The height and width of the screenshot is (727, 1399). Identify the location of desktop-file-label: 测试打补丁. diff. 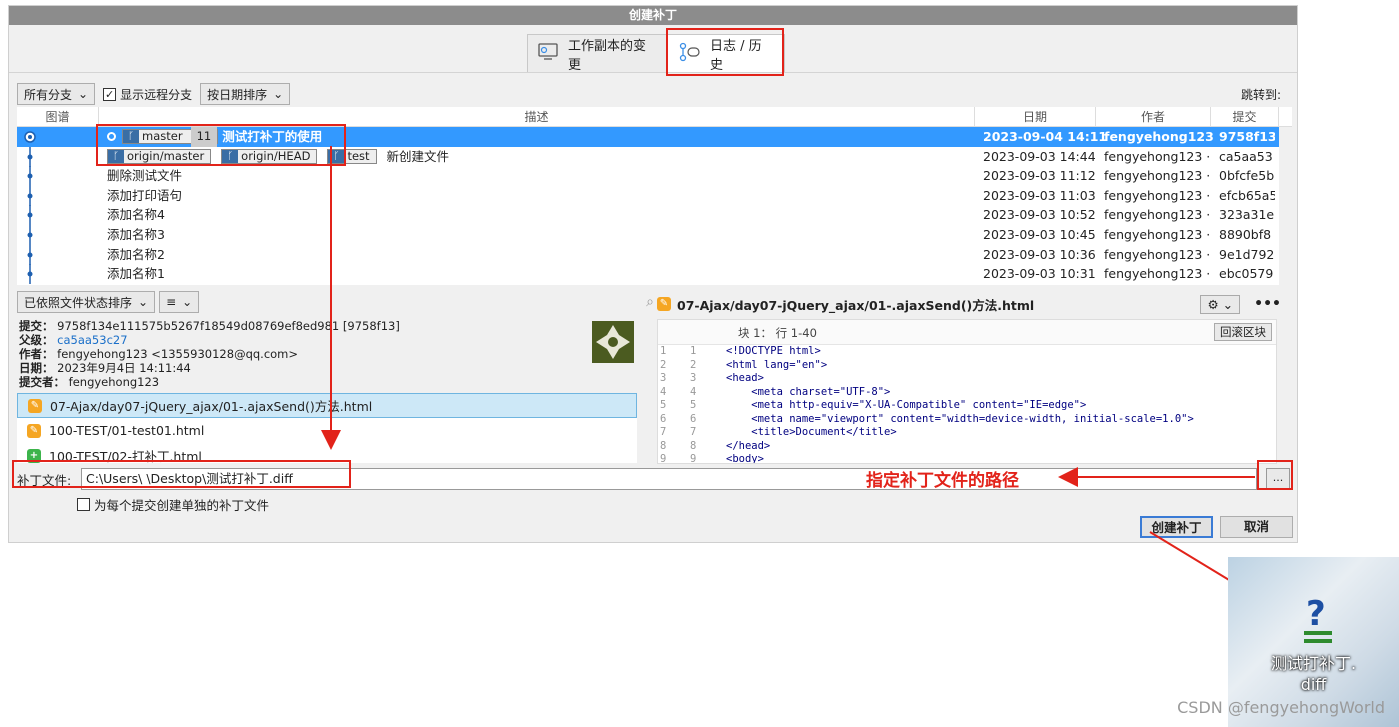
(1313, 674).